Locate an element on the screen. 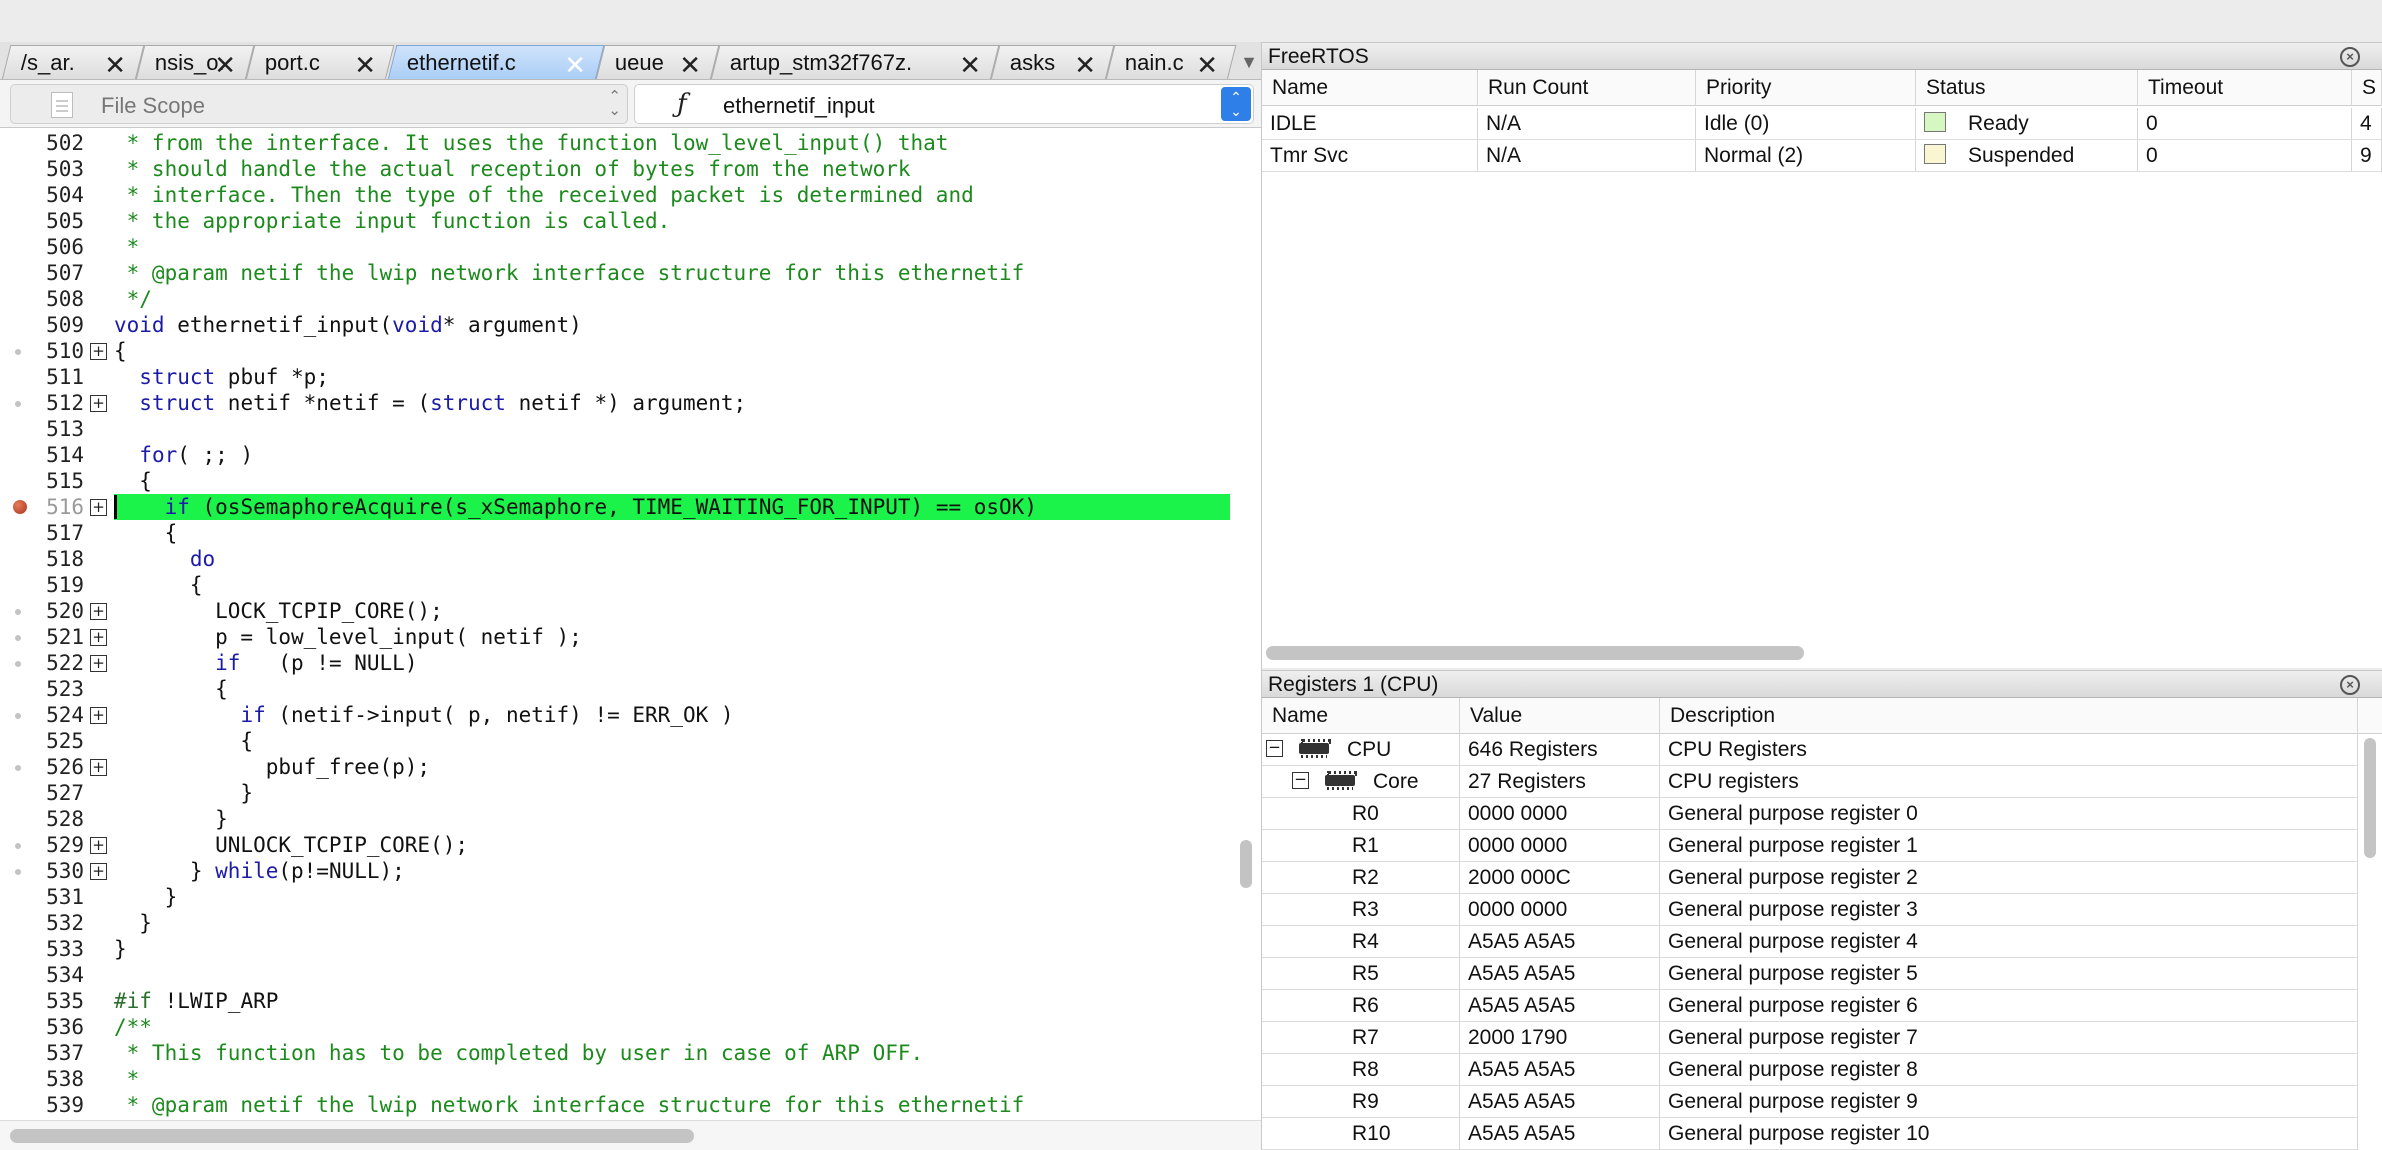 Image resolution: width=2382 pixels, height=1150 pixels. code-line: 506 * is located at coordinates (630, 247).